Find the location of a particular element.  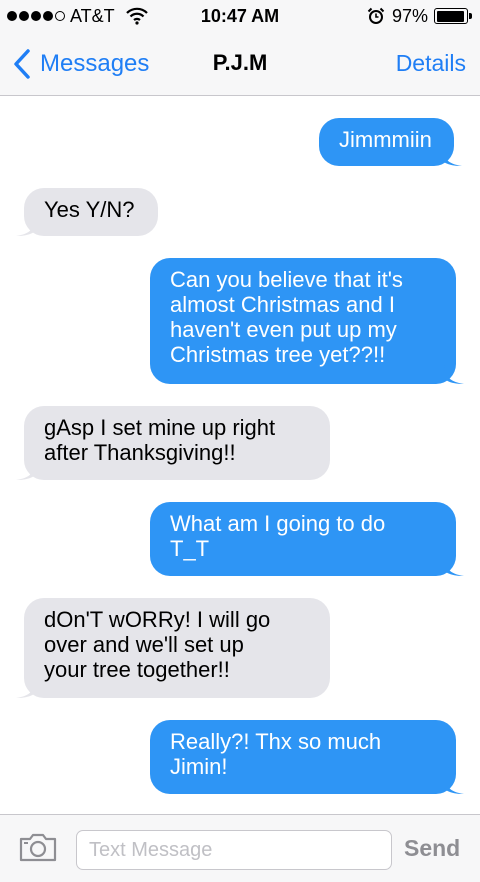

back-chevron-icon is located at coordinates (22, 64).